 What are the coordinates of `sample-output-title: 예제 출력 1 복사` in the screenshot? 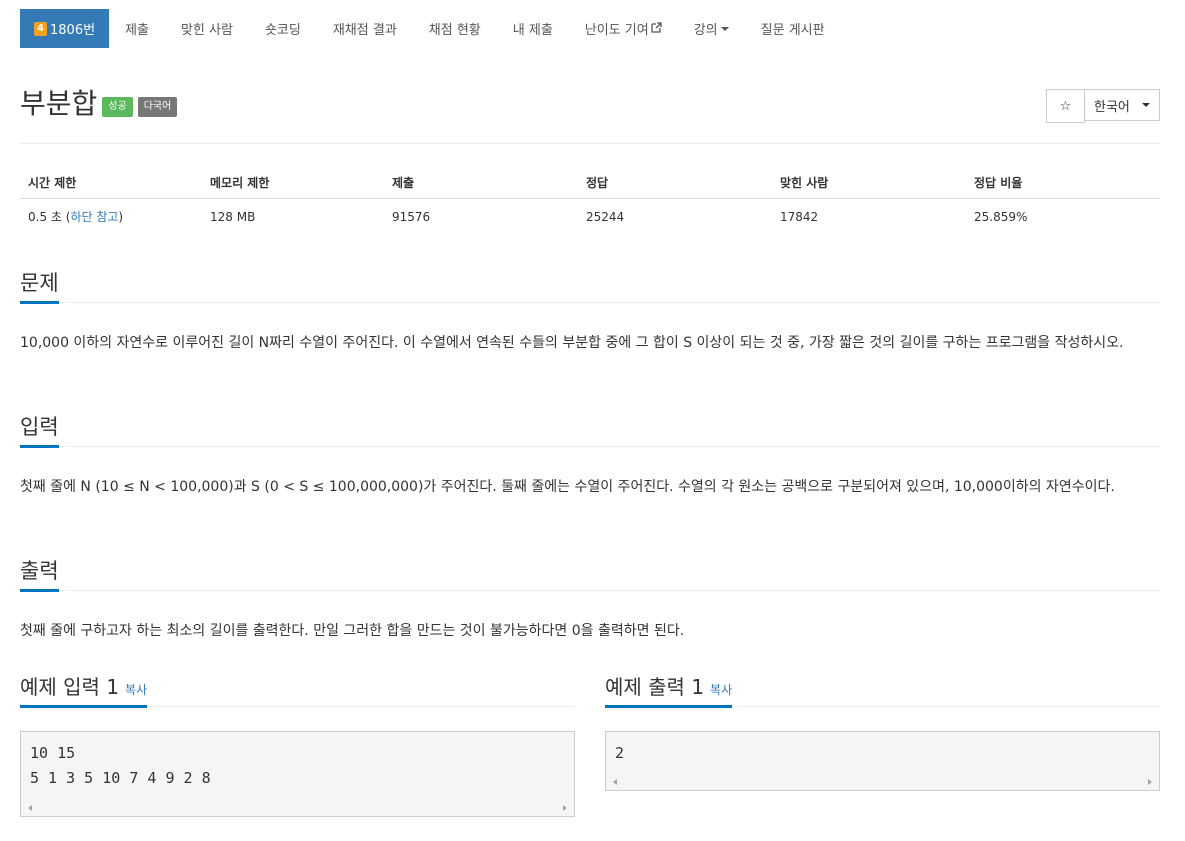 It's located at (669, 688).